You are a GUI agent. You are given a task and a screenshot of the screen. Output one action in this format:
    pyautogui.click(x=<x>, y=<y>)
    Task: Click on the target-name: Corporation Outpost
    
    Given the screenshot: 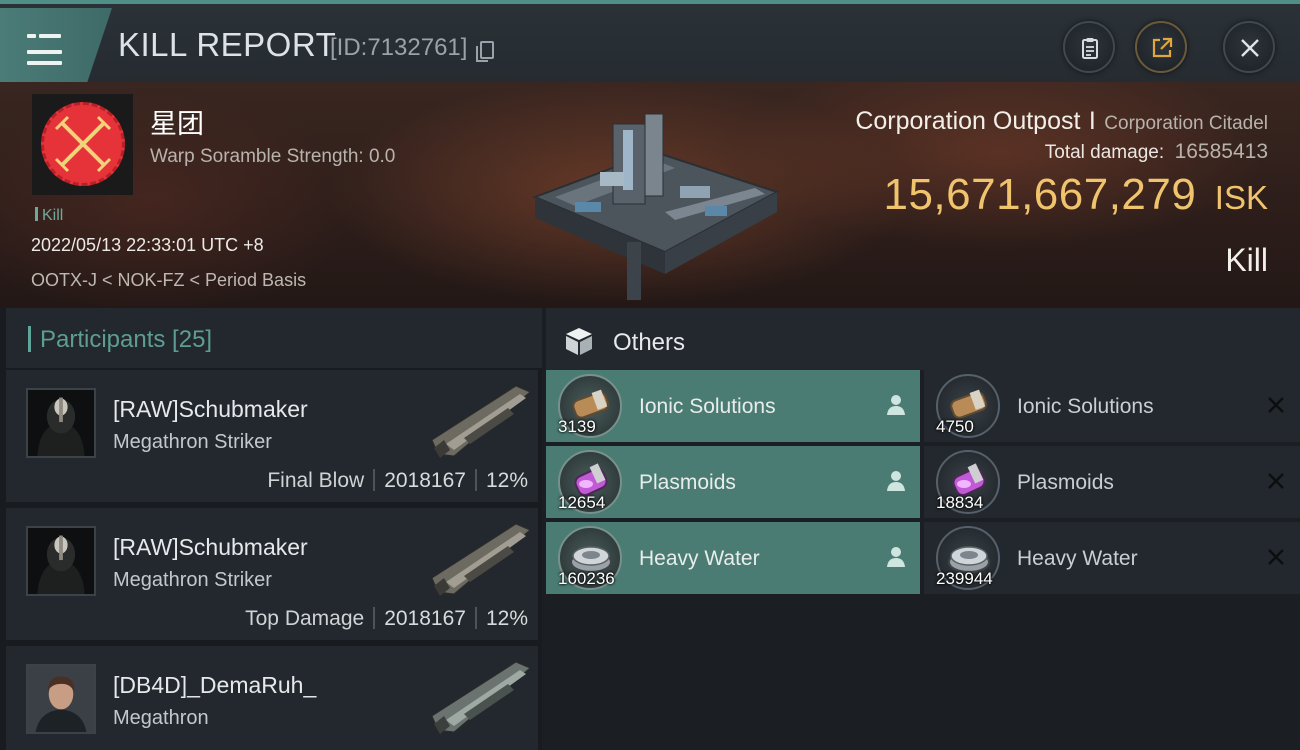 What is the action you would take?
    pyautogui.click(x=968, y=121)
    